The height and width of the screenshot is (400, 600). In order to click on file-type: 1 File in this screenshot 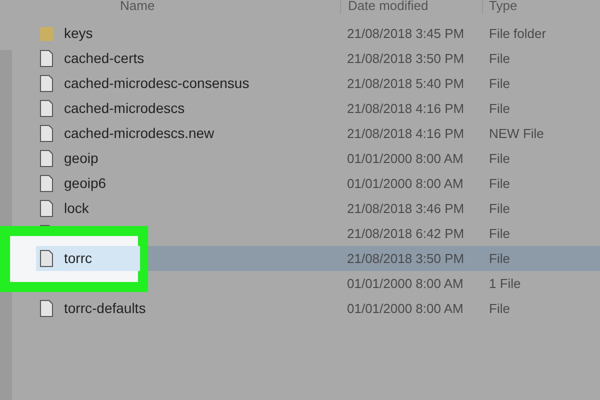, I will do `click(504, 283)`.